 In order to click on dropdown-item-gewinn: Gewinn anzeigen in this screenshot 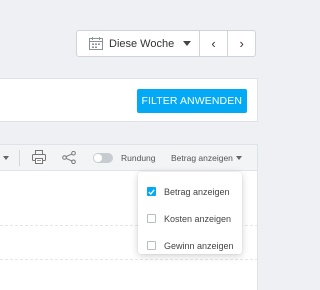, I will do `click(190, 245)`.